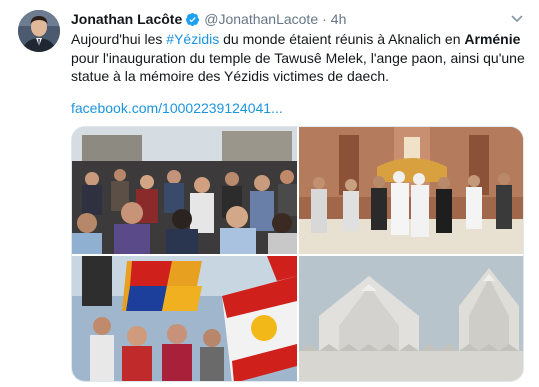  Describe the element at coordinates (411, 190) in the screenshot. I see `photo-temple-interior` at that location.